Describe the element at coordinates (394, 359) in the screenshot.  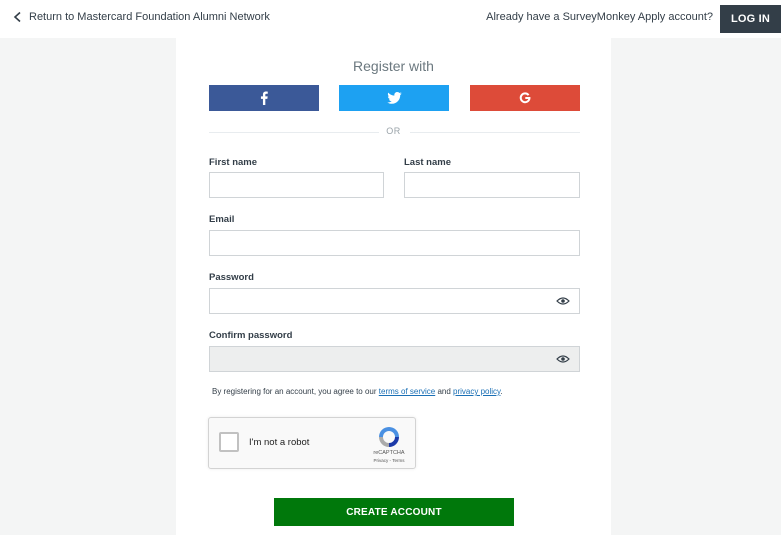
I see `confirm-password-input` at that location.